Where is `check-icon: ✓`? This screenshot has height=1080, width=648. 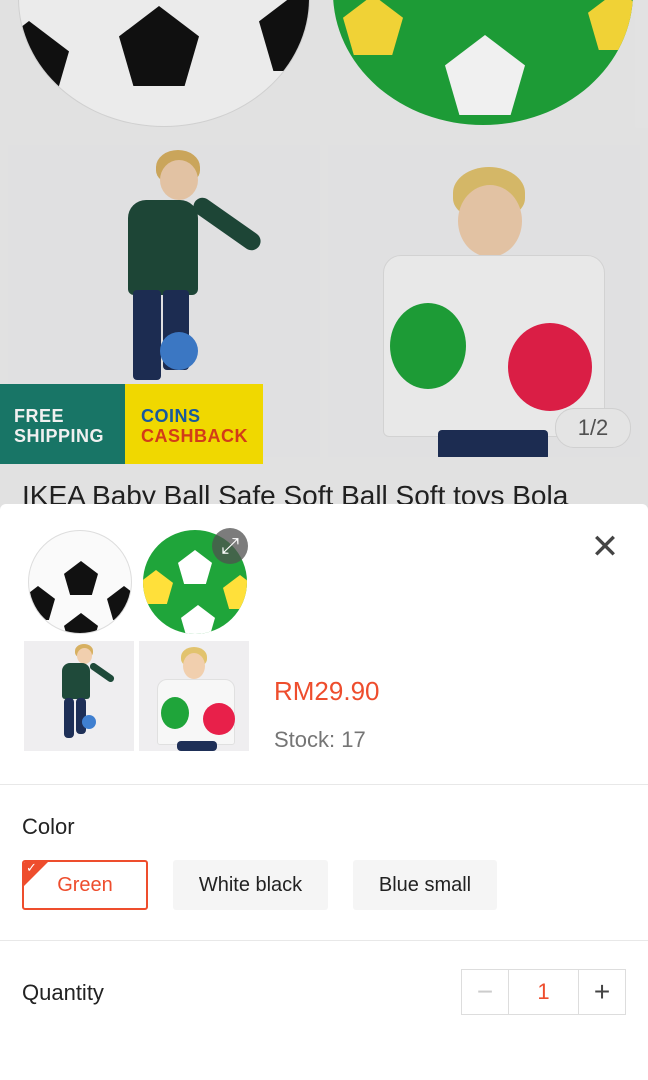 check-icon: ✓ is located at coordinates (31, 867).